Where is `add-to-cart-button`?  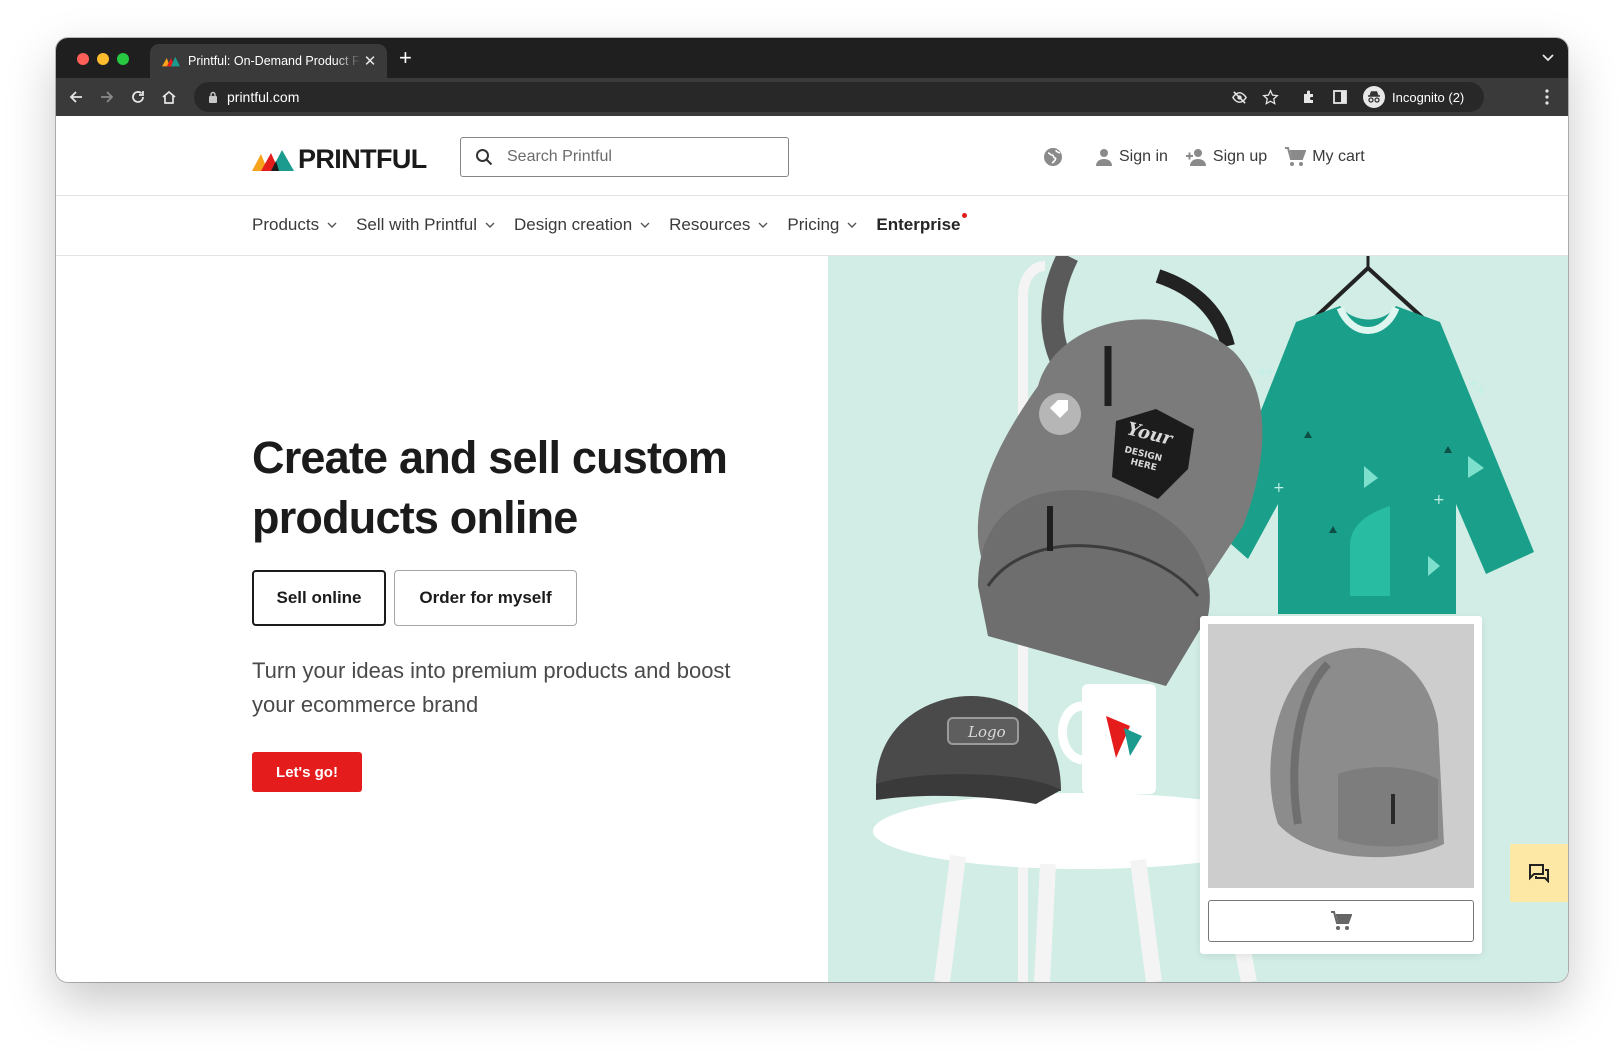
add-to-cart-button is located at coordinates (1341, 921).